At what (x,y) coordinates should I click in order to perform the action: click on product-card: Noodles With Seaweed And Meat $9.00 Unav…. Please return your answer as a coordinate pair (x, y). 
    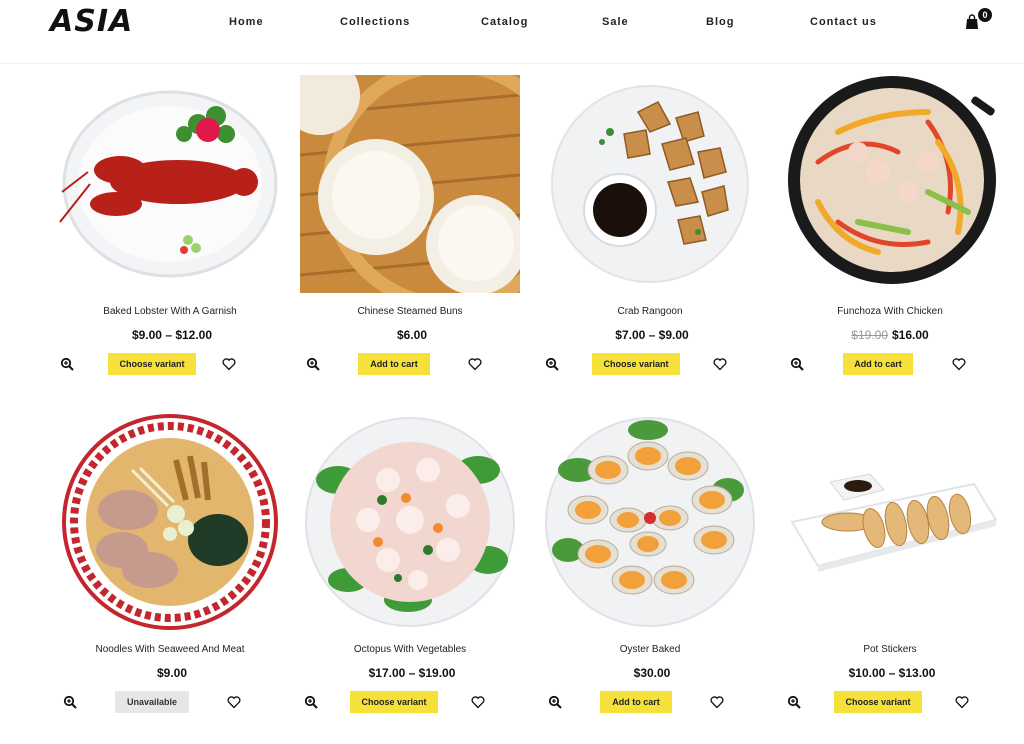
    Looking at the image, I should click on (170, 575).